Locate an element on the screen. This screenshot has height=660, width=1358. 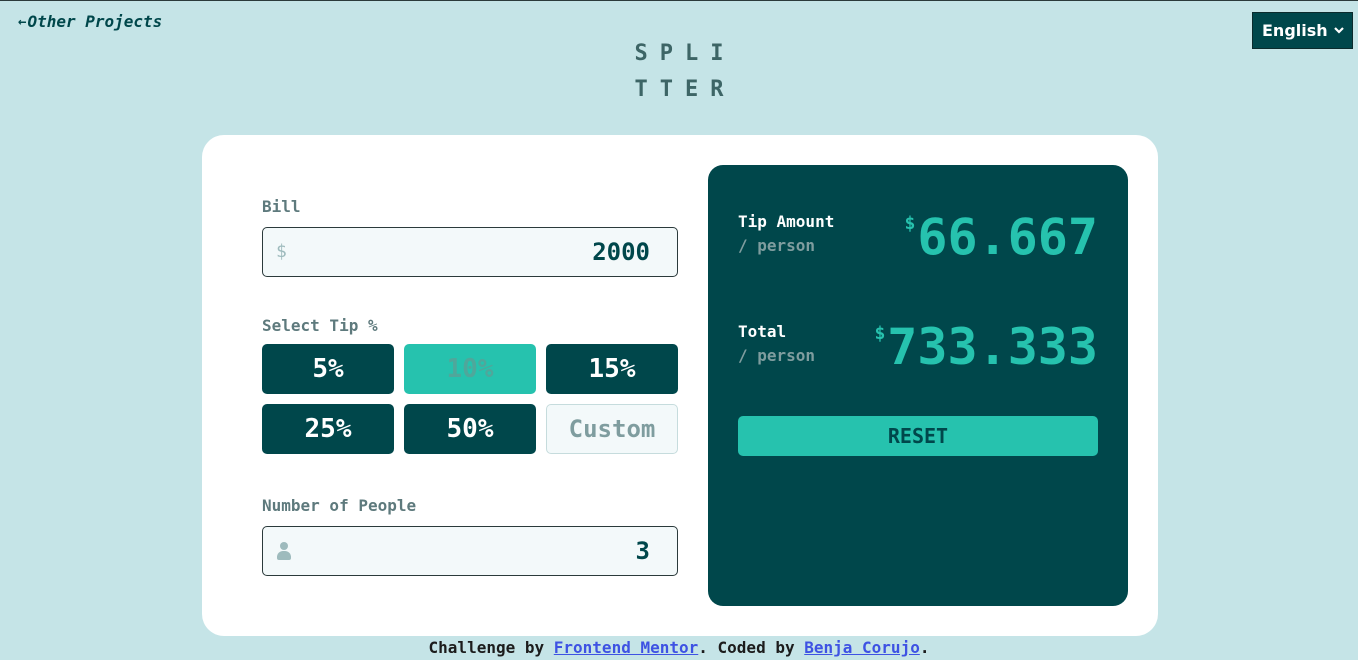
logo-line-1: SPLI is located at coordinates (685, 53).